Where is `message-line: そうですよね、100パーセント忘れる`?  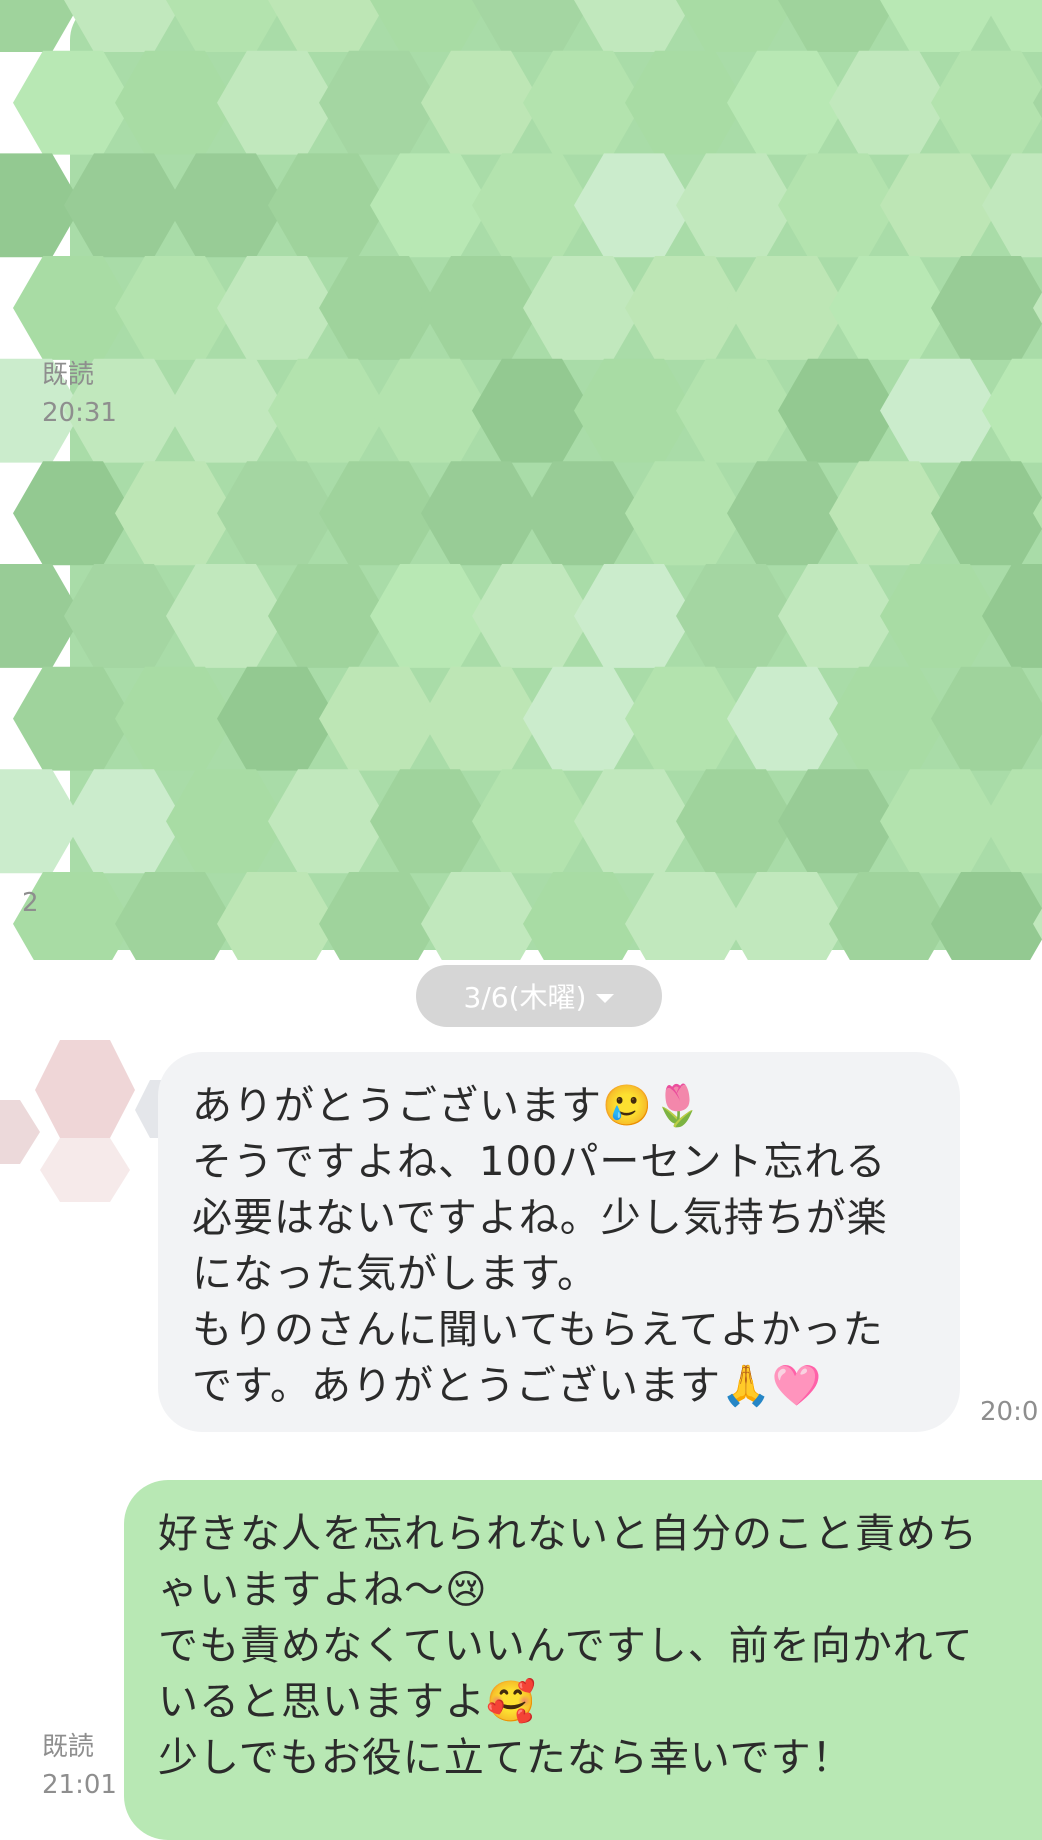 message-line: そうですよね、100パーセント忘れる is located at coordinates (539, 1162).